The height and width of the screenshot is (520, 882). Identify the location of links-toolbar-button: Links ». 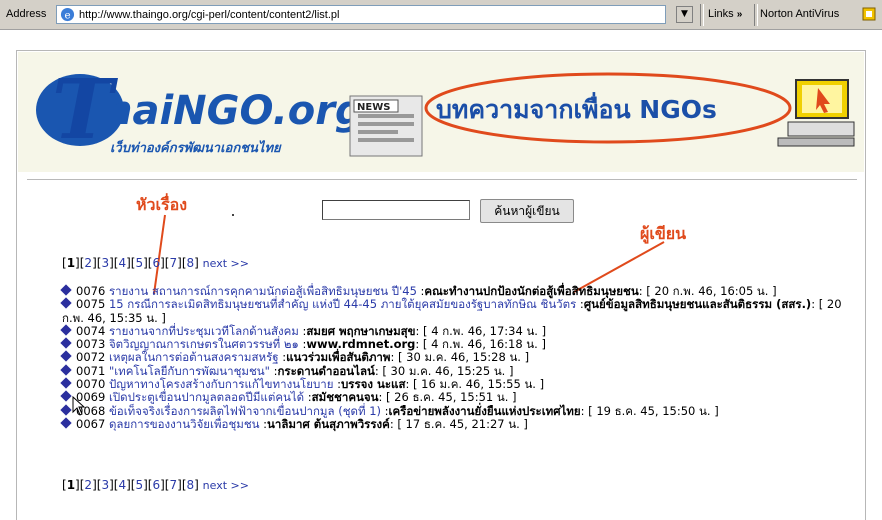
(725, 14).